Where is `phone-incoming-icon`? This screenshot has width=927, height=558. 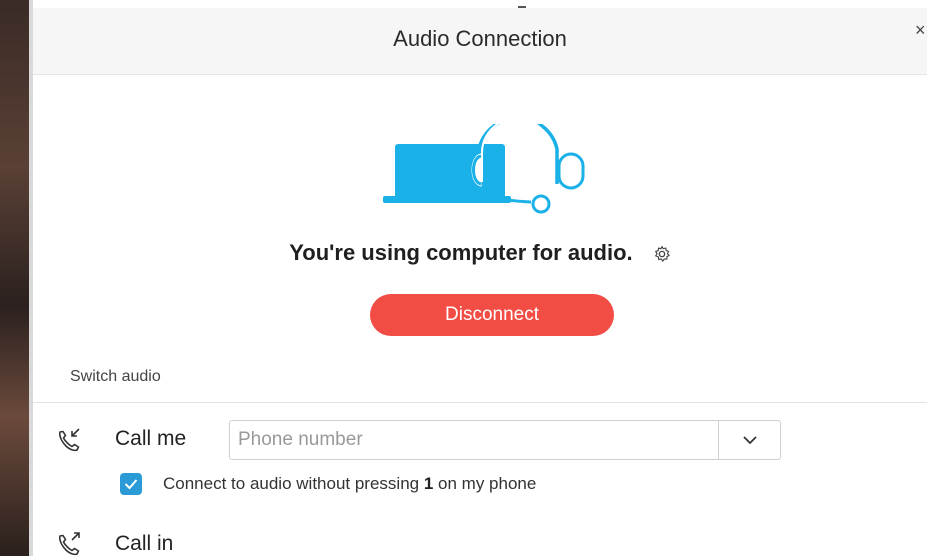
phone-incoming-icon is located at coordinates (69, 440).